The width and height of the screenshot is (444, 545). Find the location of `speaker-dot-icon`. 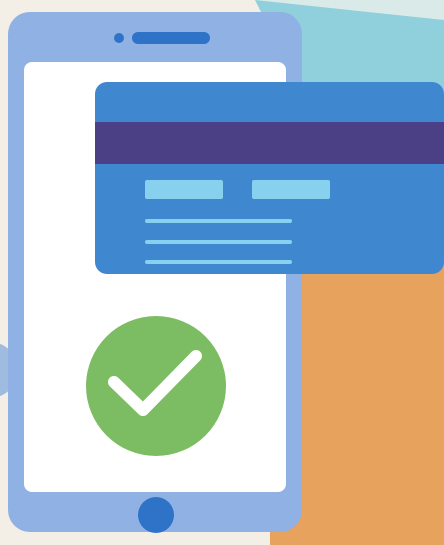

speaker-dot-icon is located at coordinates (119, 38).